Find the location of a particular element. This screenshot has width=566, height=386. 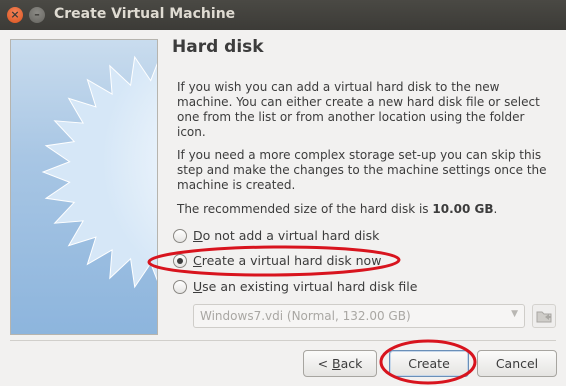

create-button: Create is located at coordinates (429, 363).